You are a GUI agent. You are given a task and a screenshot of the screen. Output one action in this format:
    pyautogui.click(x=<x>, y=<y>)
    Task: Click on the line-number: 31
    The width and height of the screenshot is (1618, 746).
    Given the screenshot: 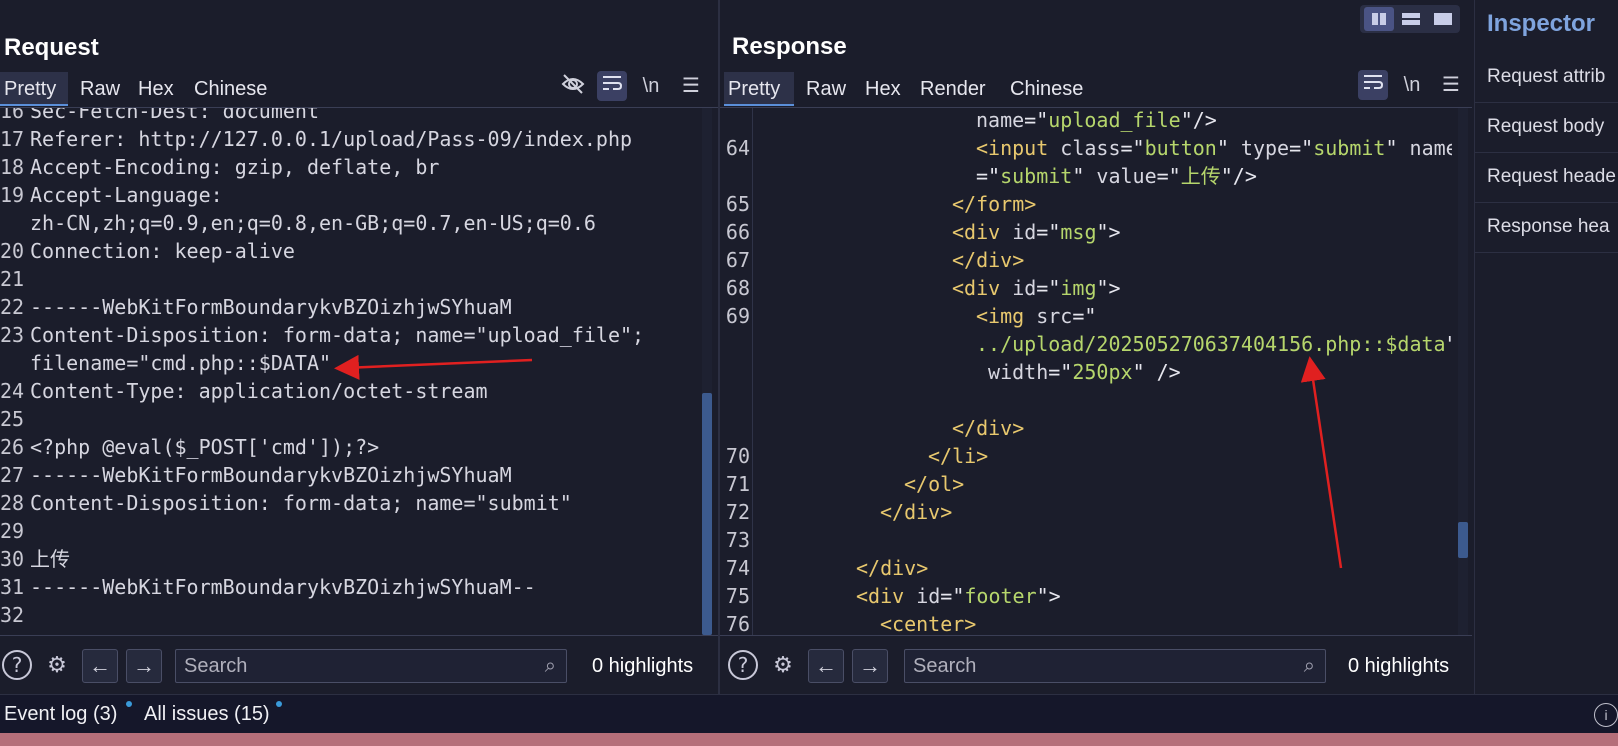 What is the action you would take?
    pyautogui.click(x=12, y=587)
    